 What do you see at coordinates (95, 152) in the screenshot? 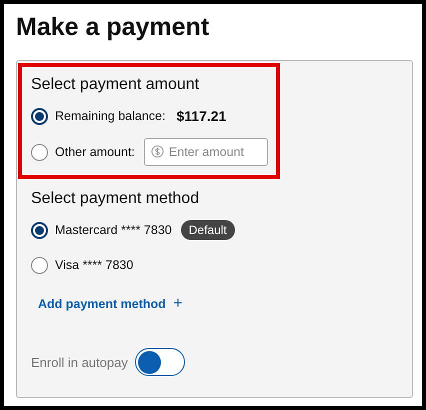
I see `option-label: Other amount:` at bounding box center [95, 152].